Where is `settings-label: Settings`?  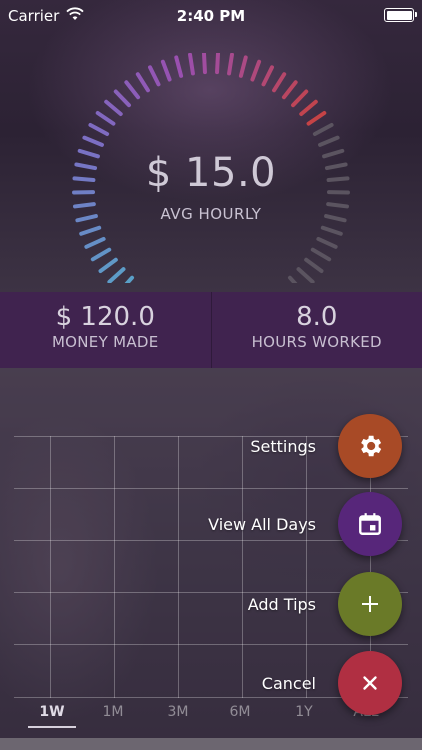
settings-label: Settings is located at coordinates (283, 446).